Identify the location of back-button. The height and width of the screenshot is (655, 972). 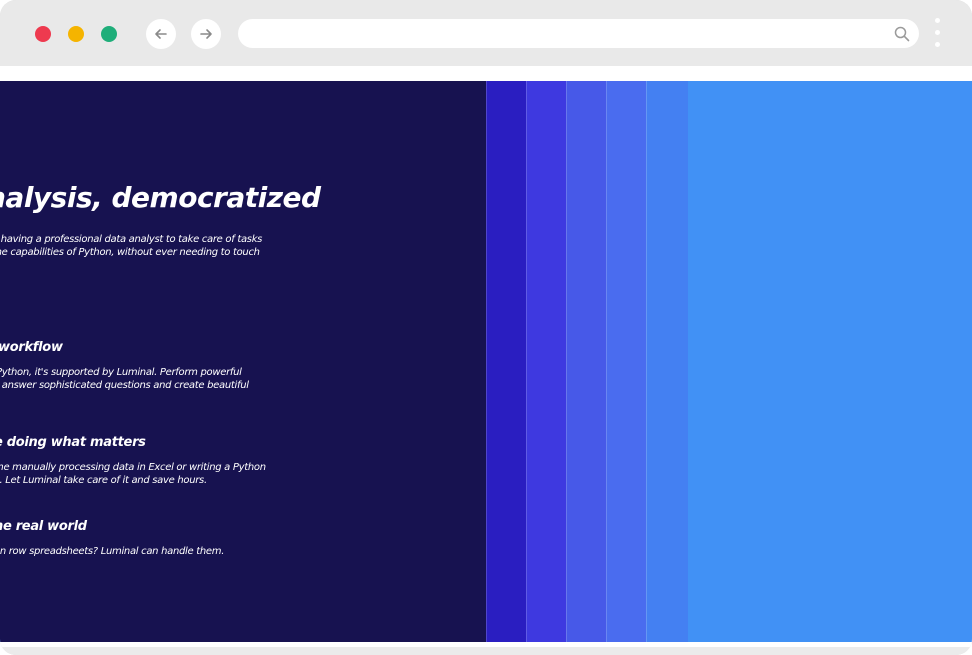
(161, 34).